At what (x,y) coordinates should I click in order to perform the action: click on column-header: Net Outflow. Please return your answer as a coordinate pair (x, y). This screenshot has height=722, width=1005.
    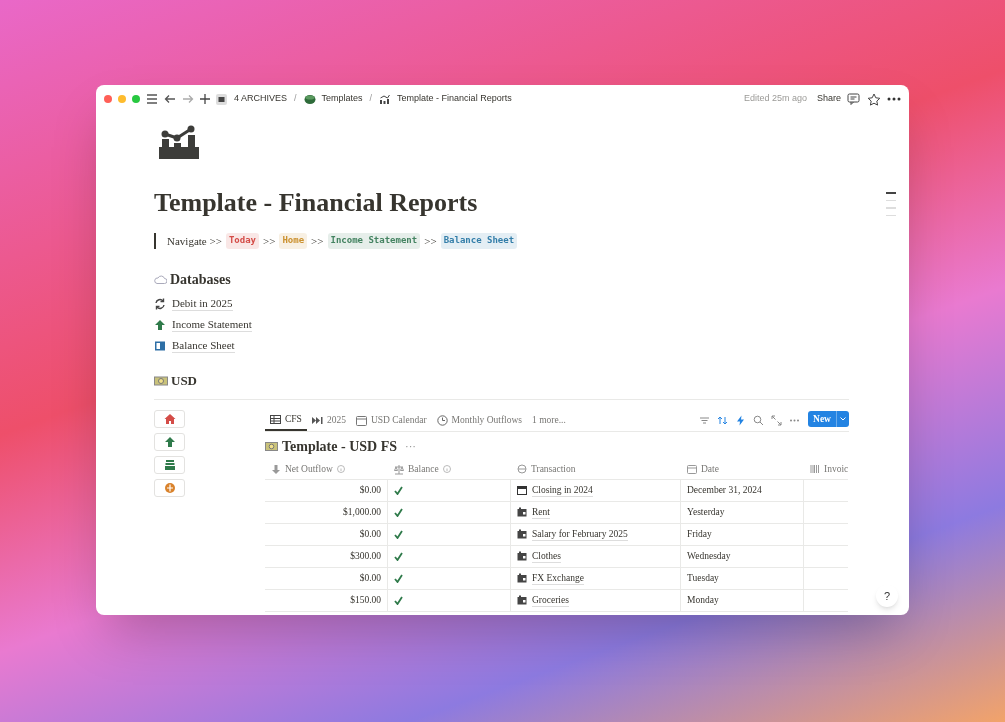
    Looking at the image, I should click on (309, 469).